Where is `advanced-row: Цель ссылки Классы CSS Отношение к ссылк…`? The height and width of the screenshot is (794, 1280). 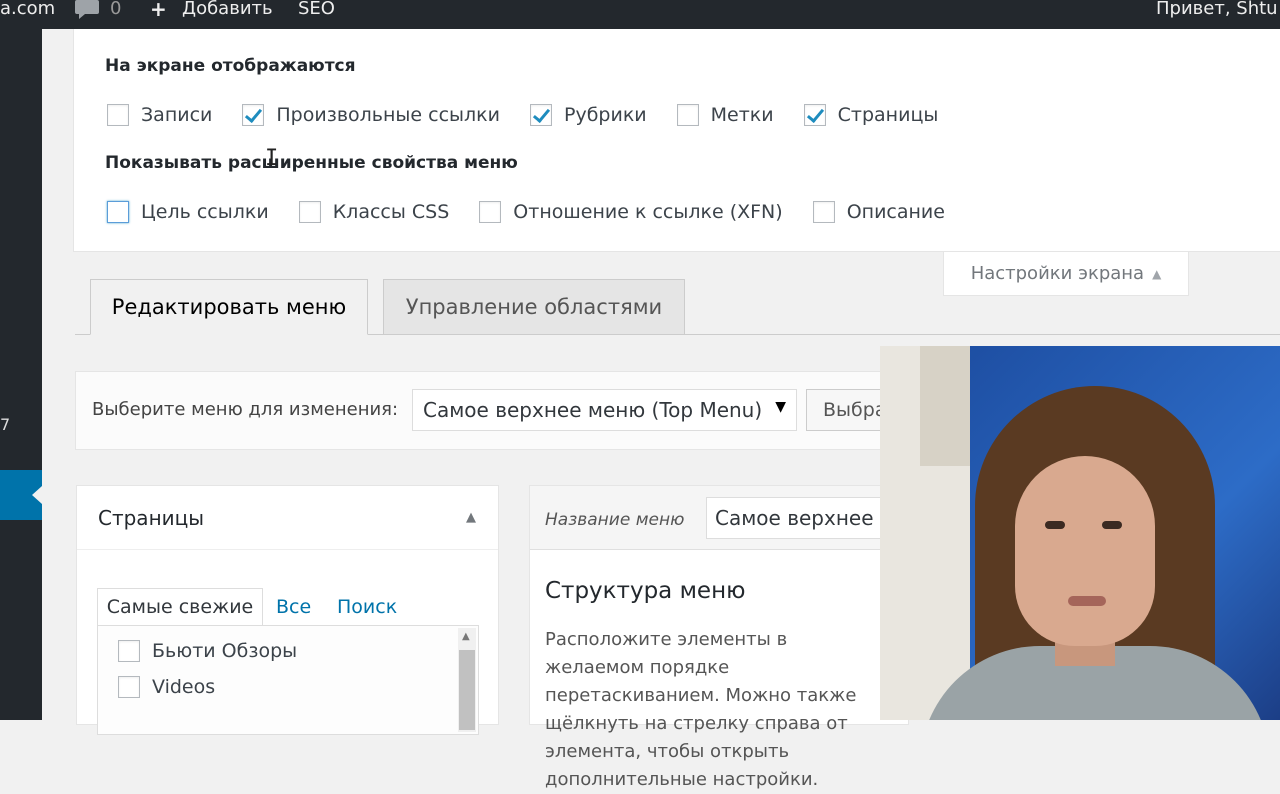 advanced-row: Цель ссылки Классы CSS Отношение к ссылк… is located at coordinates (541, 212).